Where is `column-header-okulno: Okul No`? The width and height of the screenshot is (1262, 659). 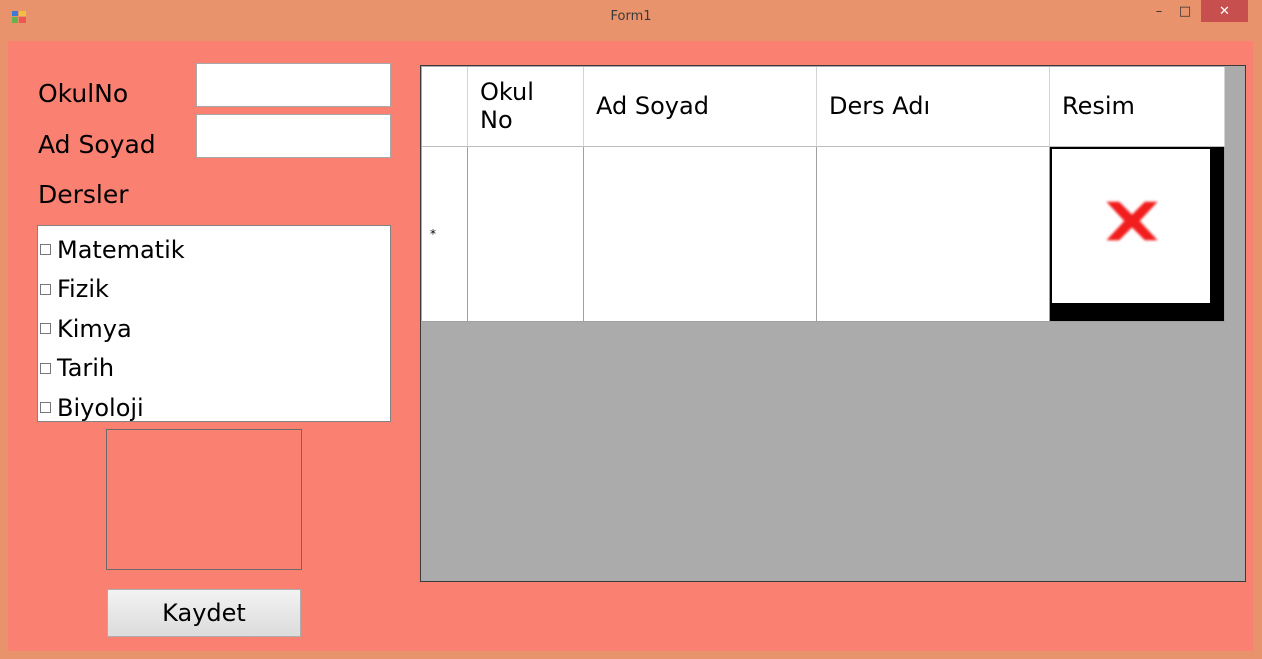 column-header-okulno: Okul No is located at coordinates (526, 107).